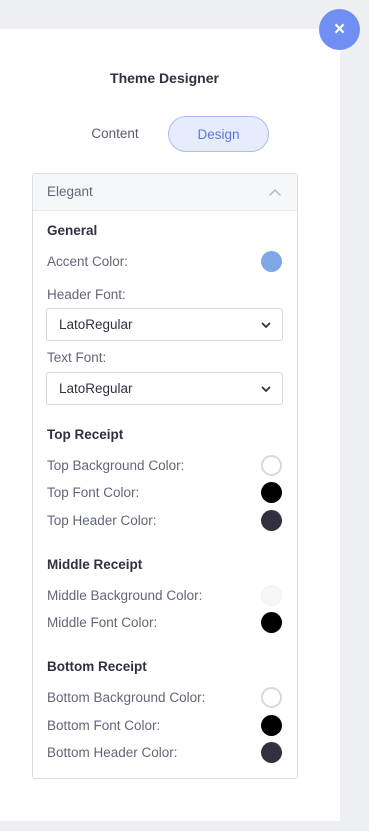 The height and width of the screenshot is (831, 369). I want to click on bottom-header-color-swatch, so click(271, 752).